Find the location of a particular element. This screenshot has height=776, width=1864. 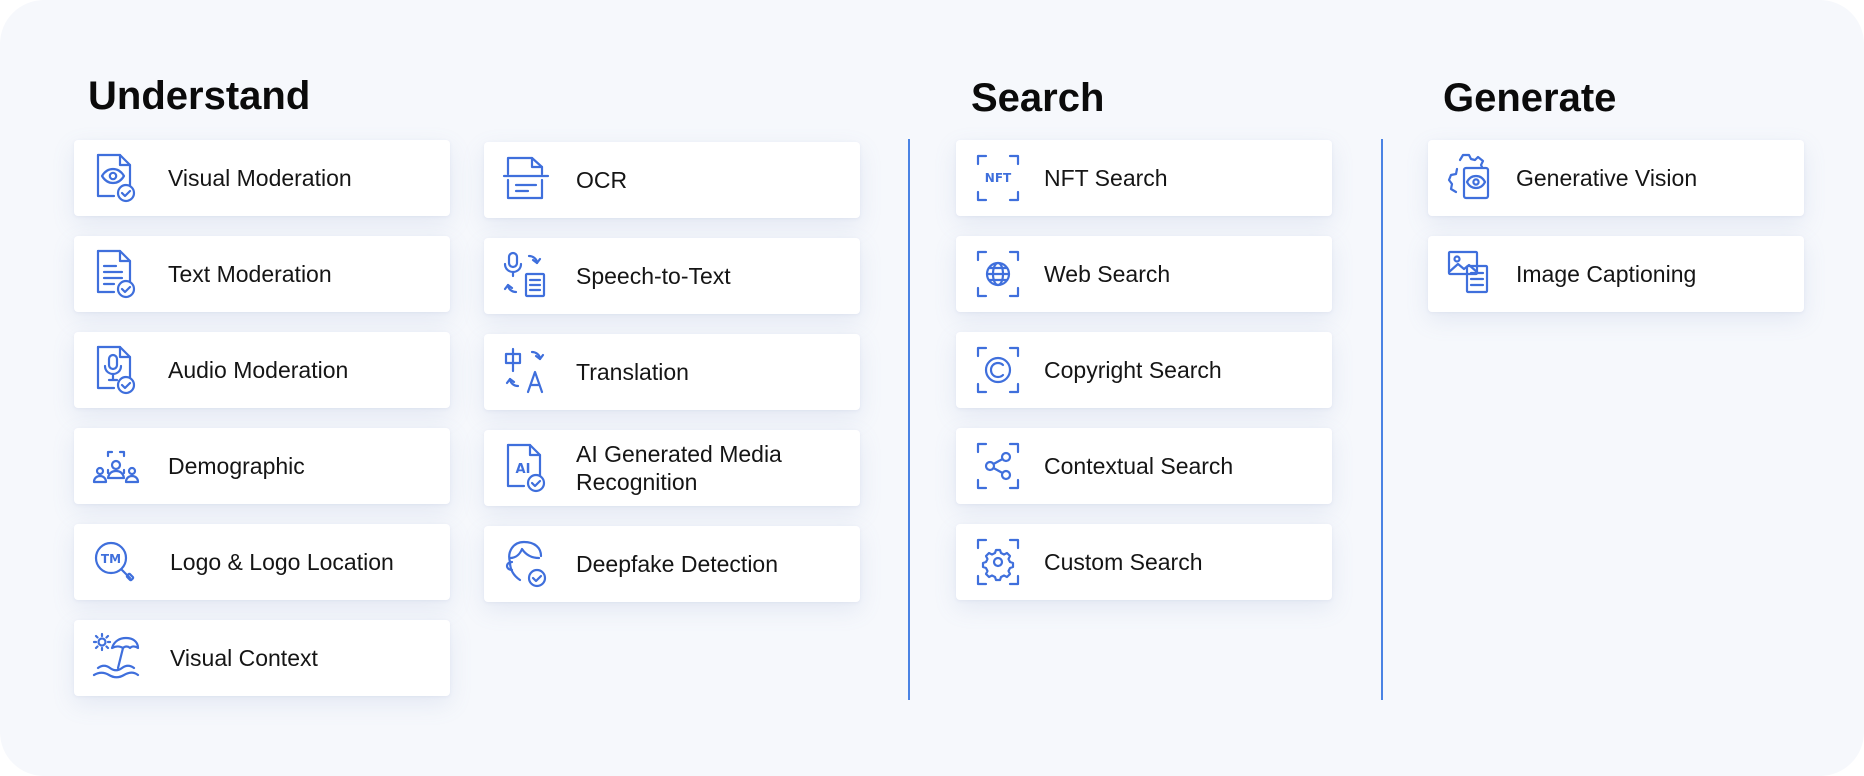

card-label: Generative Vision is located at coordinates (1607, 178).